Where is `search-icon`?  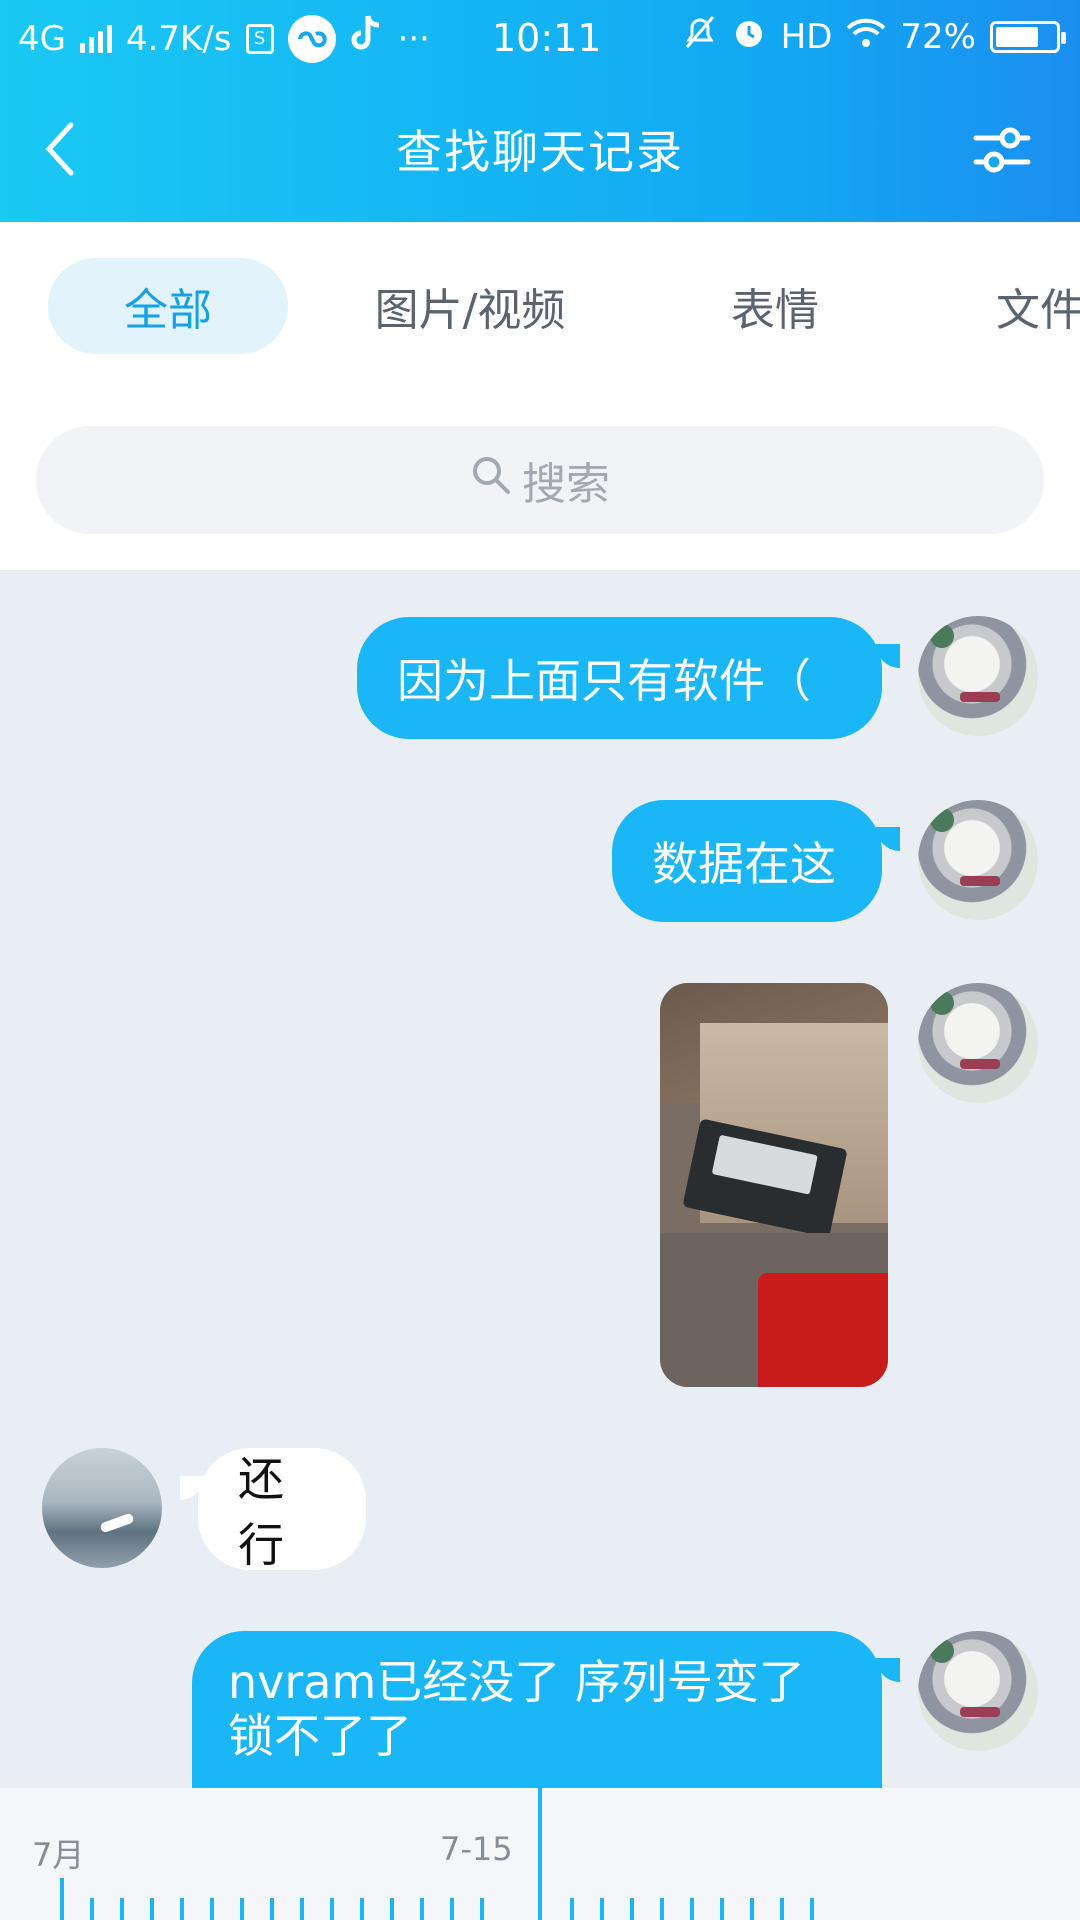 search-icon is located at coordinates (491, 480).